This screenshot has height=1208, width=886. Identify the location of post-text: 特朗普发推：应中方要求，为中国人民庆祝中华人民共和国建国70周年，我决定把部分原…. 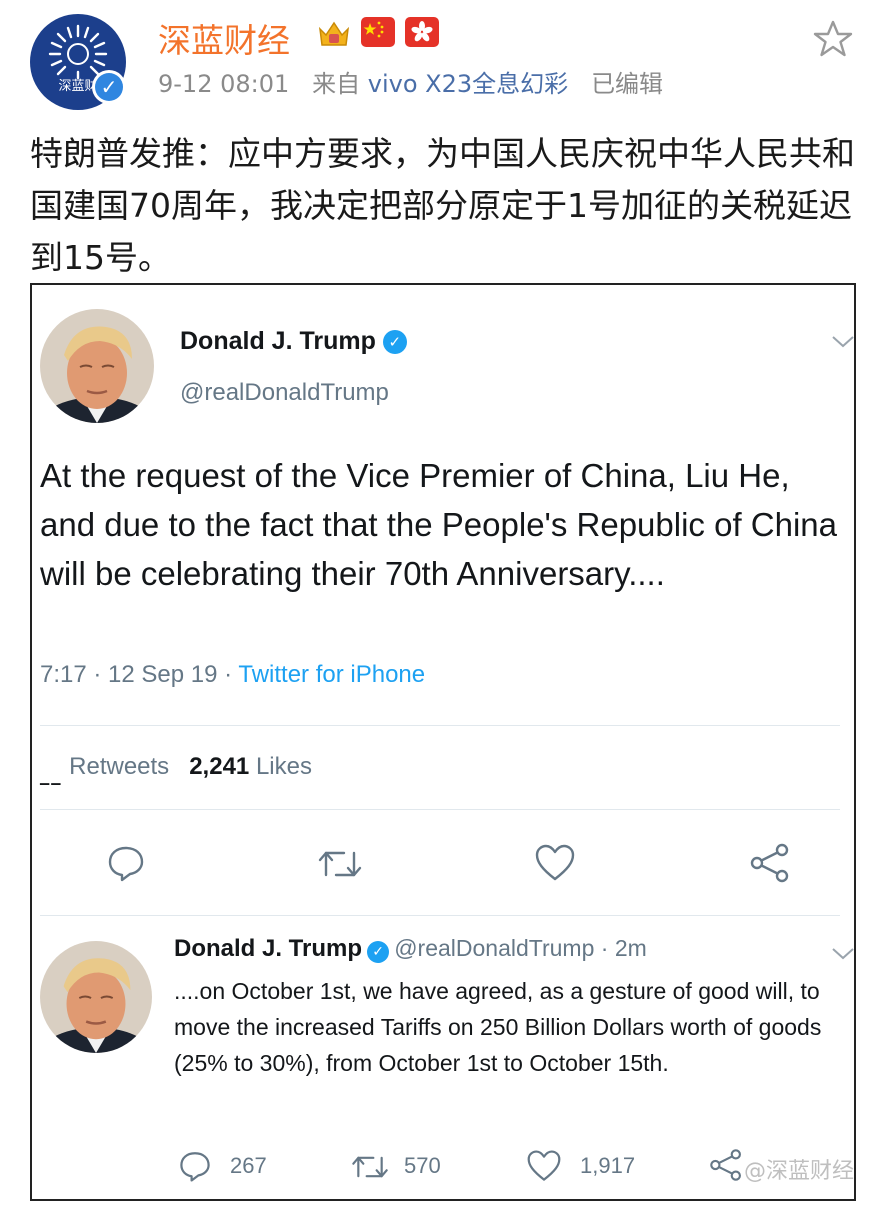
(442, 205).